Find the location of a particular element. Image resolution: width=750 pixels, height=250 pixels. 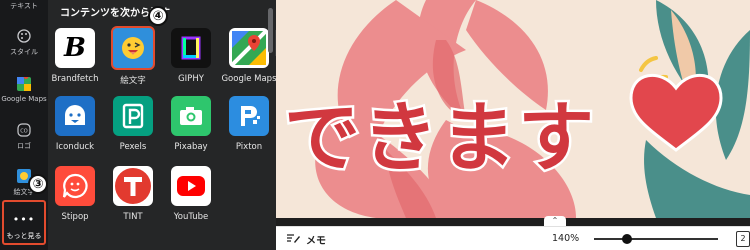

app-name: TINT is located at coordinates (133, 217).